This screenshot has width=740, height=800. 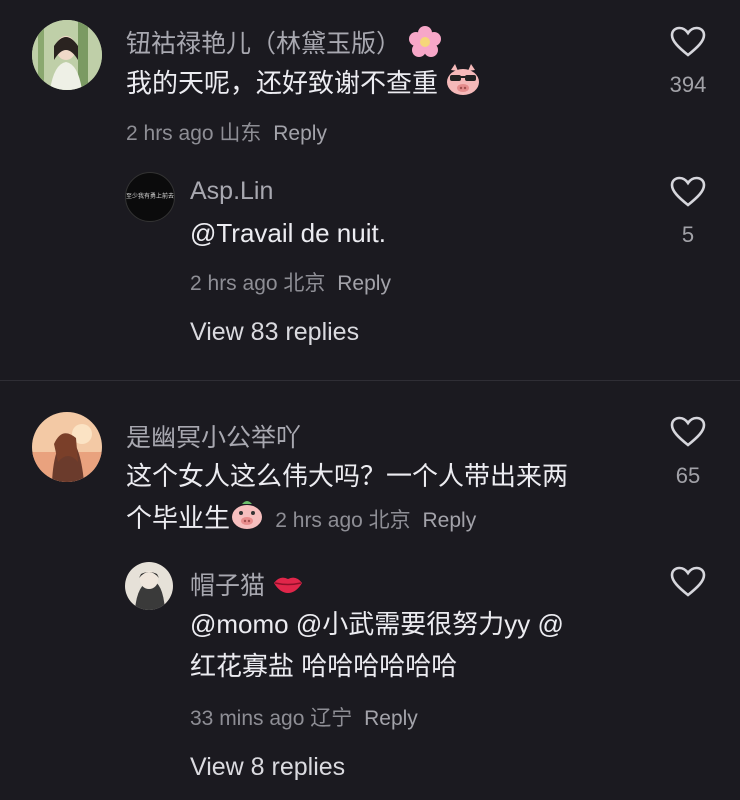 What do you see at coordinates (425, 45) in the screenshot?
I see `flower-emoji` at bounding box center [425, 45].